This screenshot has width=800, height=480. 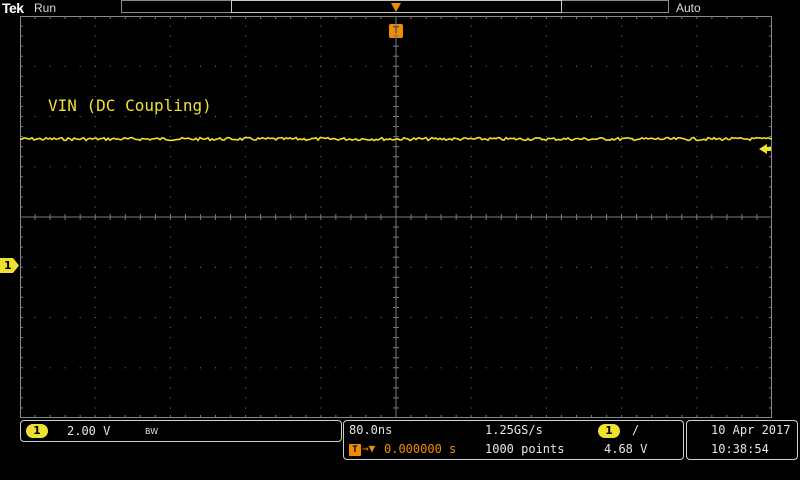 I want to click on record-length: 1000 points, so click(x=525, y=449).